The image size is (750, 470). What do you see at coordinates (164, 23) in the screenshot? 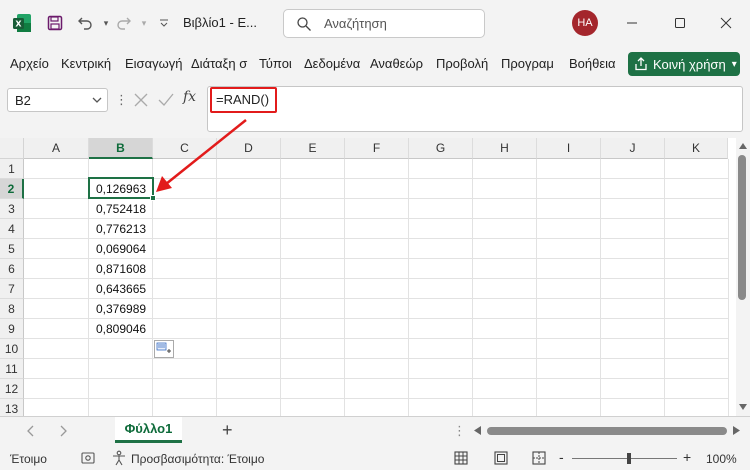
I see `customize-toolbar-icon` at bounding box center [164, 23].